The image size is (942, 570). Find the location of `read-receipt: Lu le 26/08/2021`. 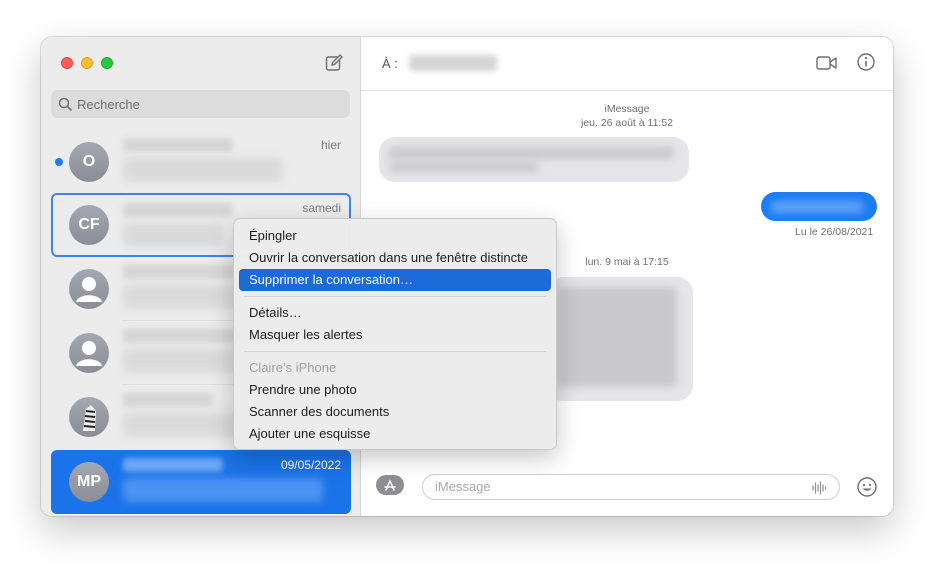

read-receipt: Lu le 26/08/2021 is located at coordinates (834, 232).